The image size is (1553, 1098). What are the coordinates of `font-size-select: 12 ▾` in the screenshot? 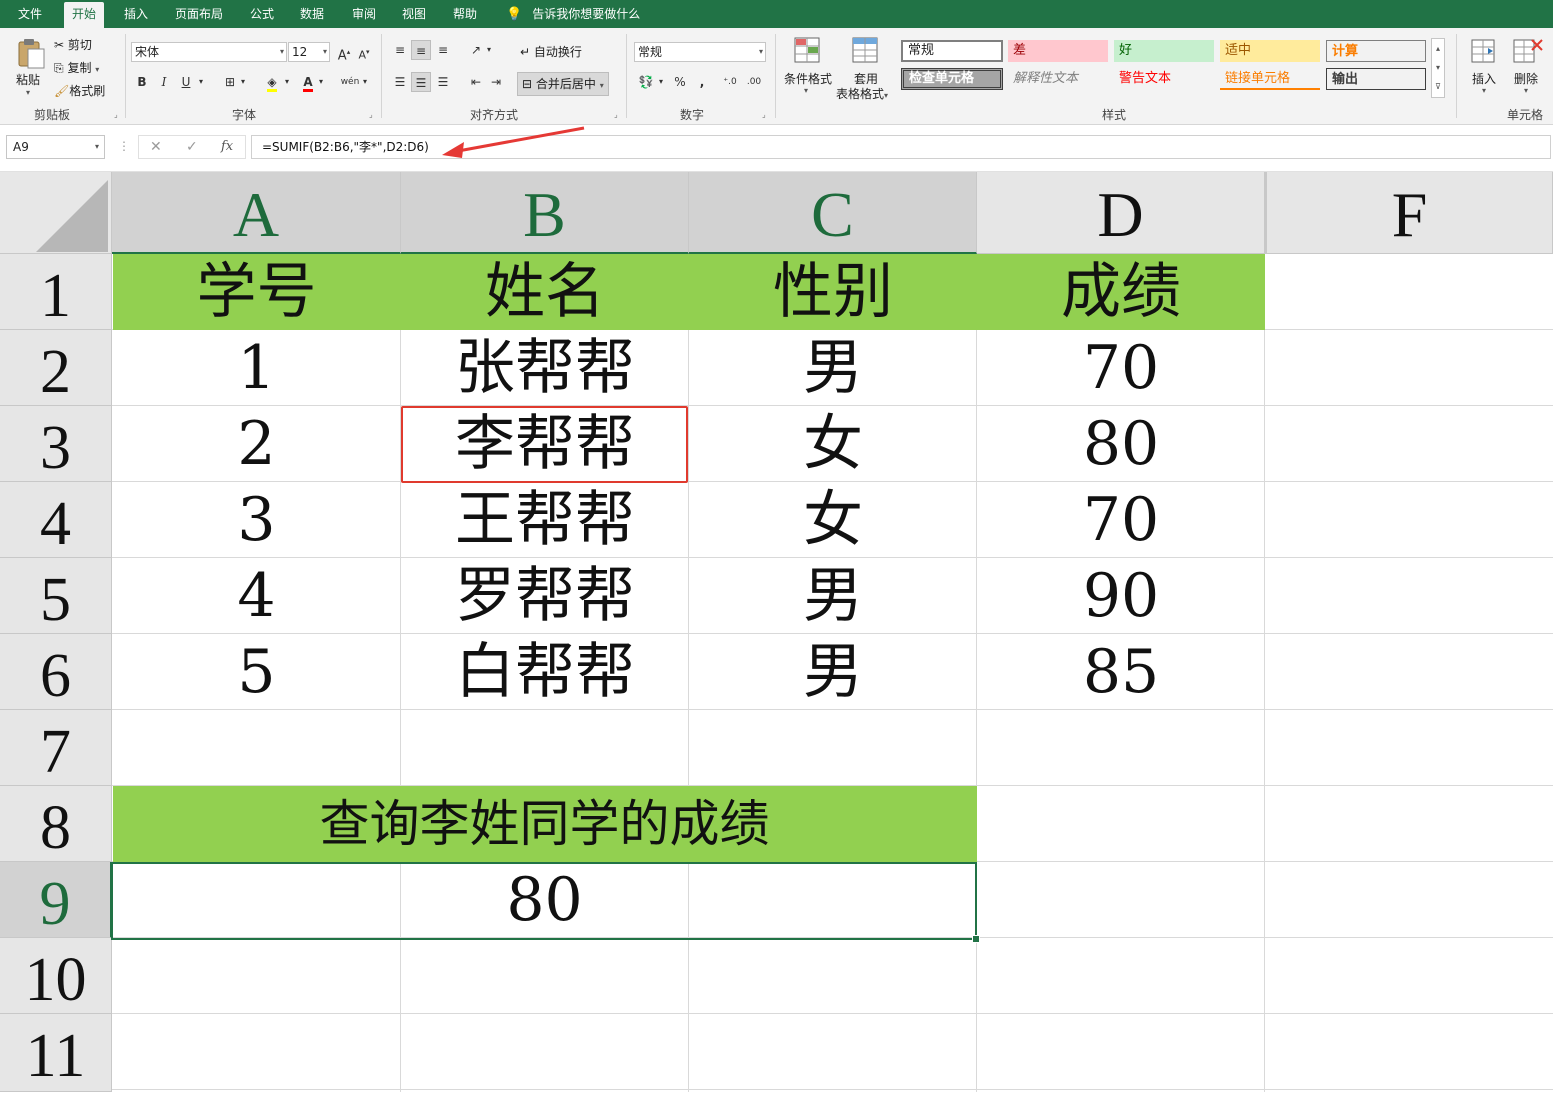 It's located at (309, 52).